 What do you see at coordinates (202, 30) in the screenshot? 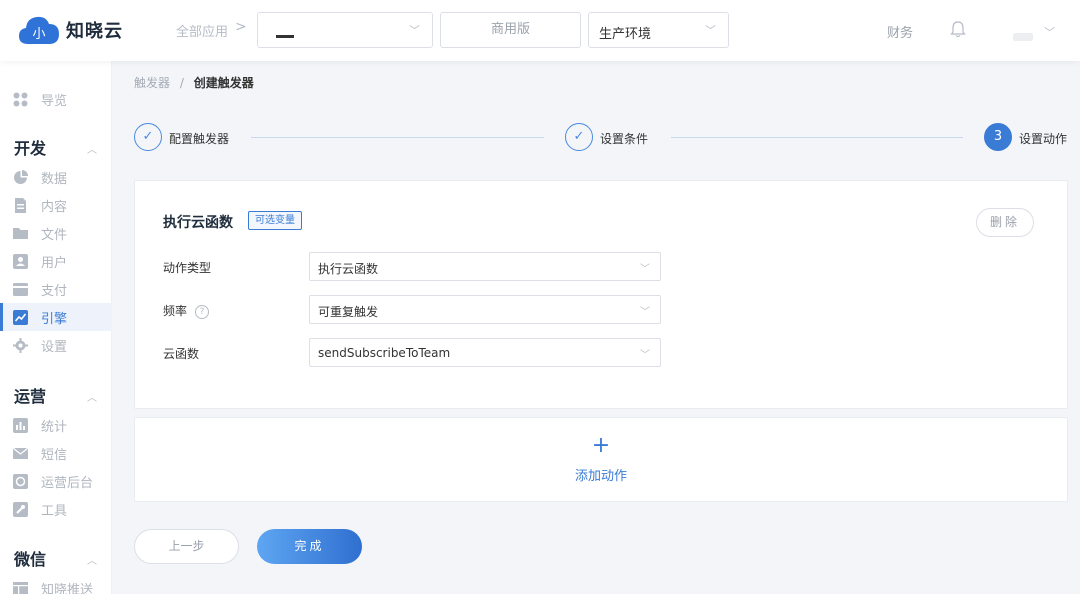
I see `all-apps-link: 全部应用` at bounding box center [202, 30].